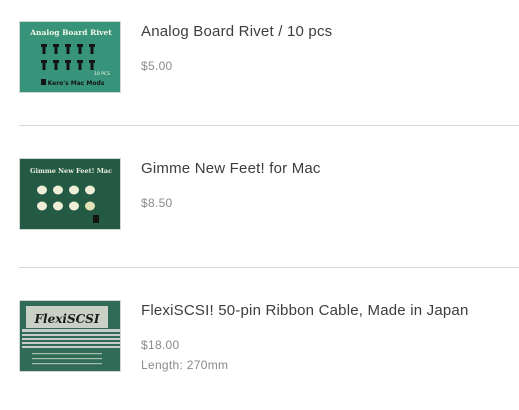 This screenshot has height=410, width=519. Describe the element at coordinates (67, 319) in the screenshot. I see `image-title: FlexiSCSI` at that location.